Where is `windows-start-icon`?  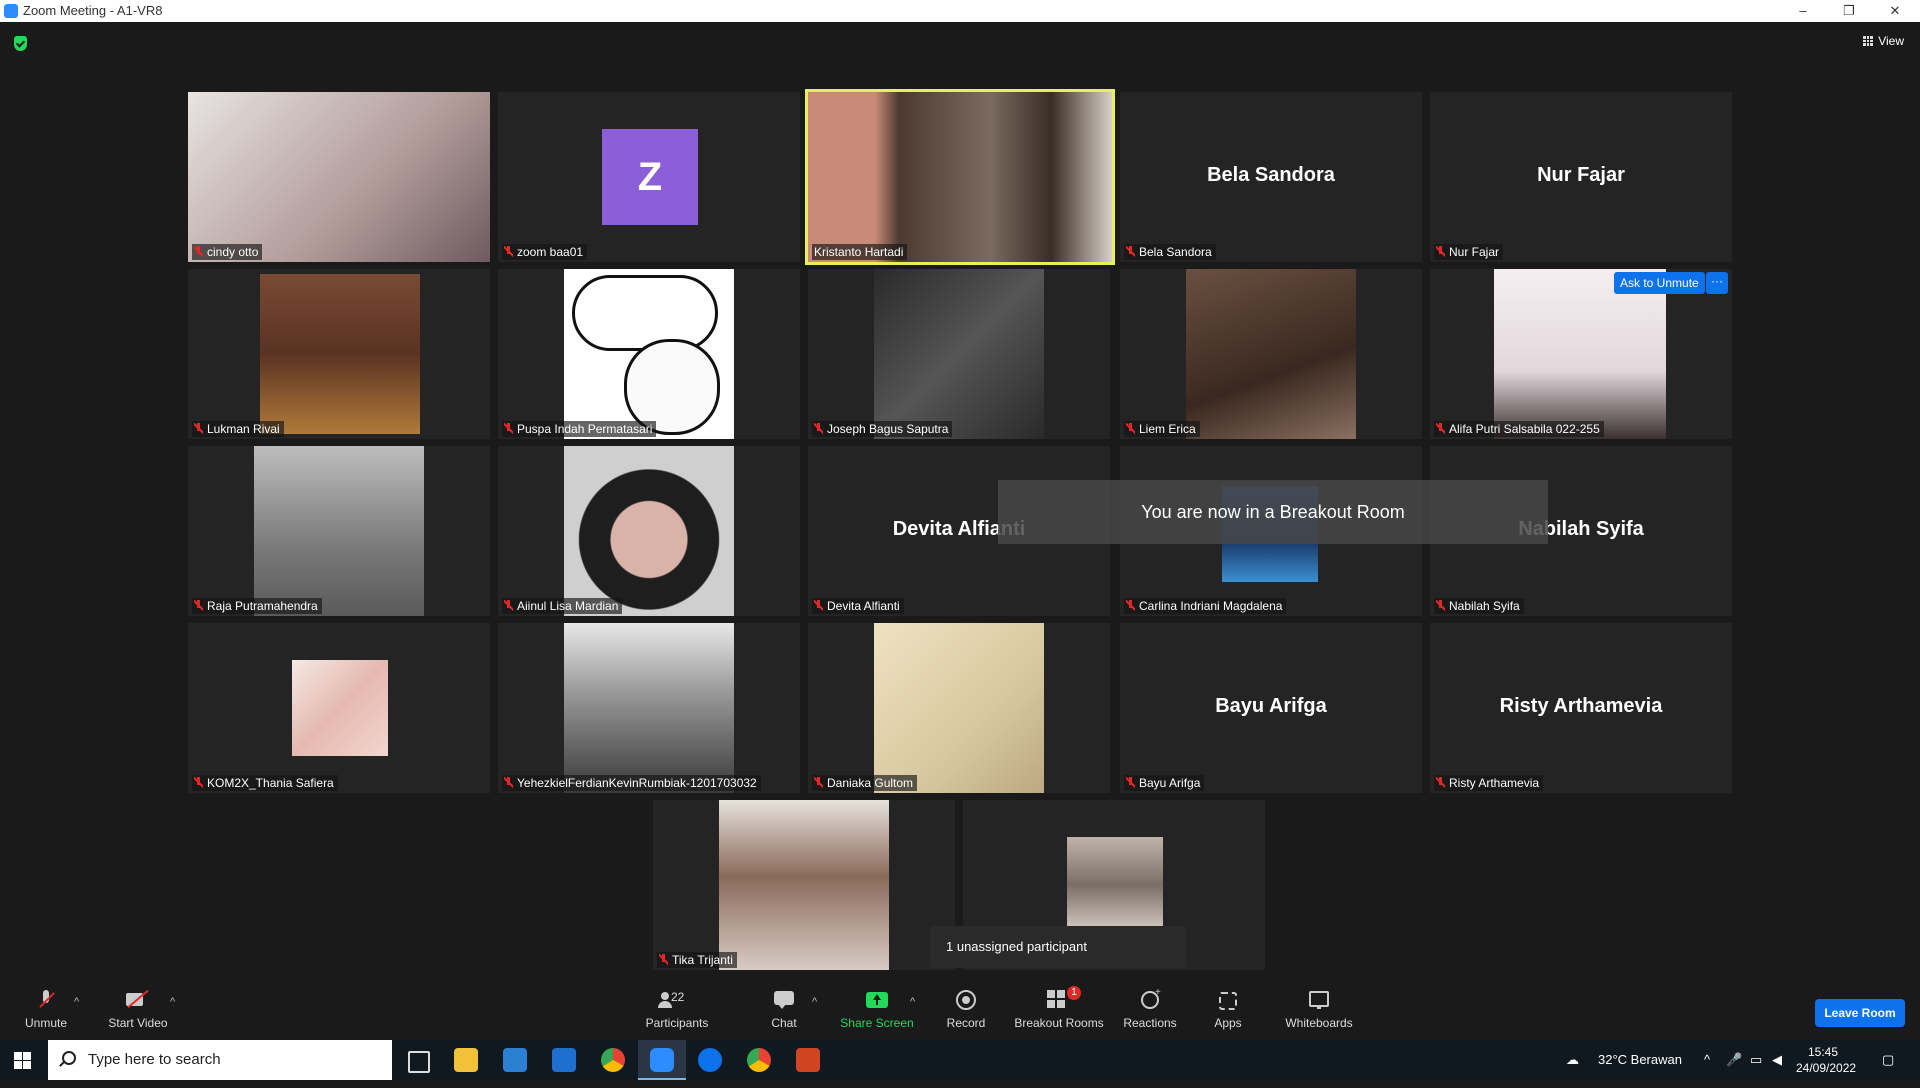
windows-start-icon is located at coordinates (22, 1060).